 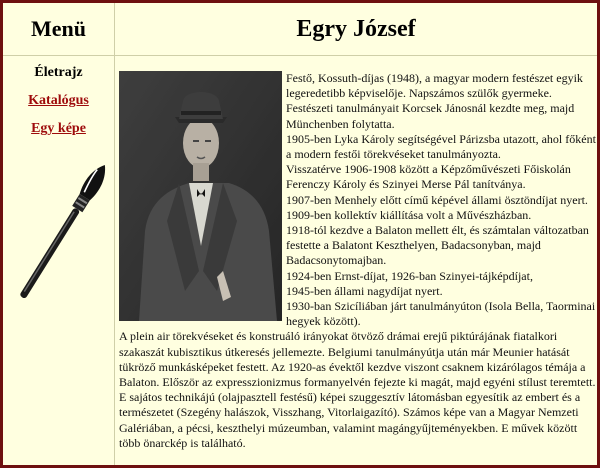 I want to click on sidebar-menu: Életrajz Katalógus Egy képe, so click(x=58, y=103).